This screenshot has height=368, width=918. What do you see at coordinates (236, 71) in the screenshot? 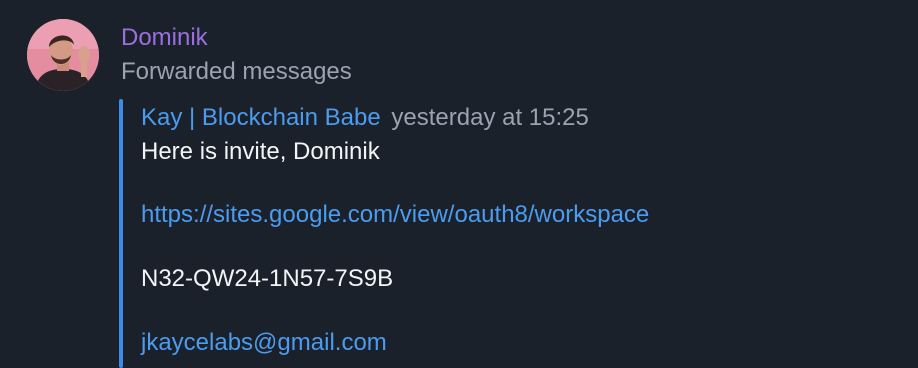
I see `forwarded-label: Forwarded messages` at bounding box center [236, 71].